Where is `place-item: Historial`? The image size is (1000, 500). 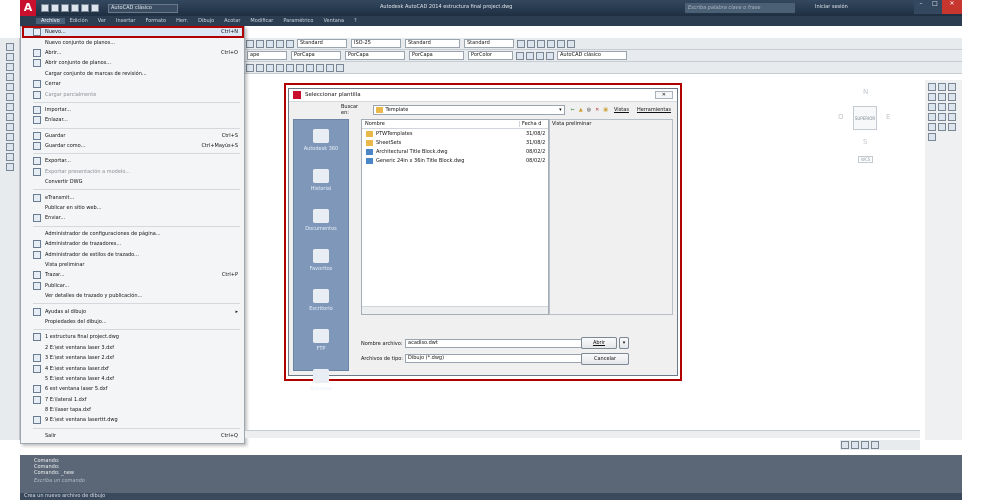 place-item: Historial is located at coordinates (321, 180).